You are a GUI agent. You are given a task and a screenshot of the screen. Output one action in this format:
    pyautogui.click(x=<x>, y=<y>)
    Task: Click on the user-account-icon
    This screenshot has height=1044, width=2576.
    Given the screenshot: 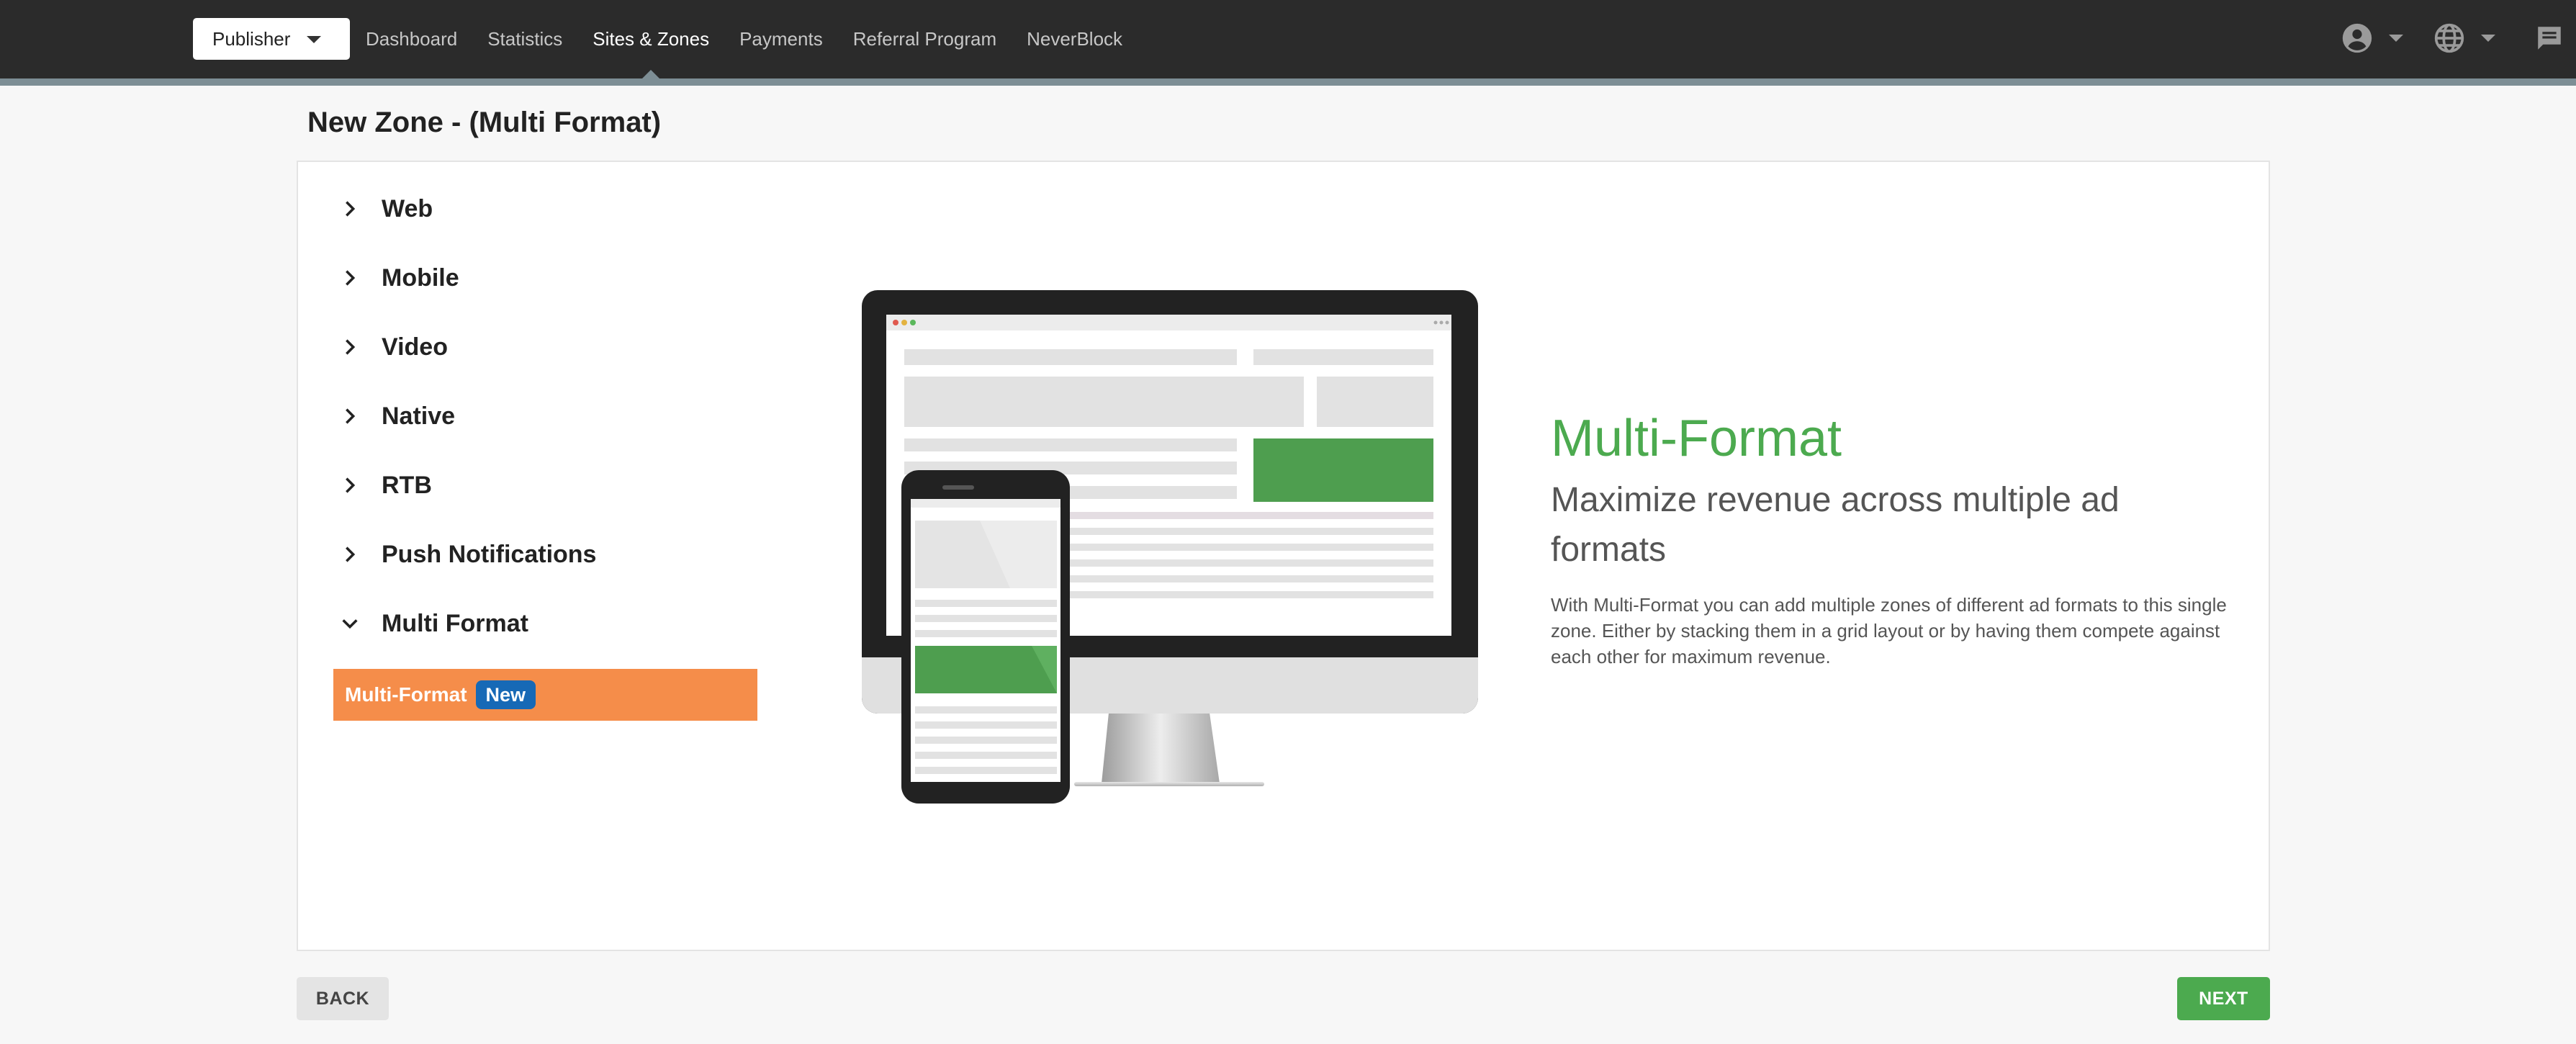 What is the action you would take?
    pyautogui.click(x=2357, y=38)
    